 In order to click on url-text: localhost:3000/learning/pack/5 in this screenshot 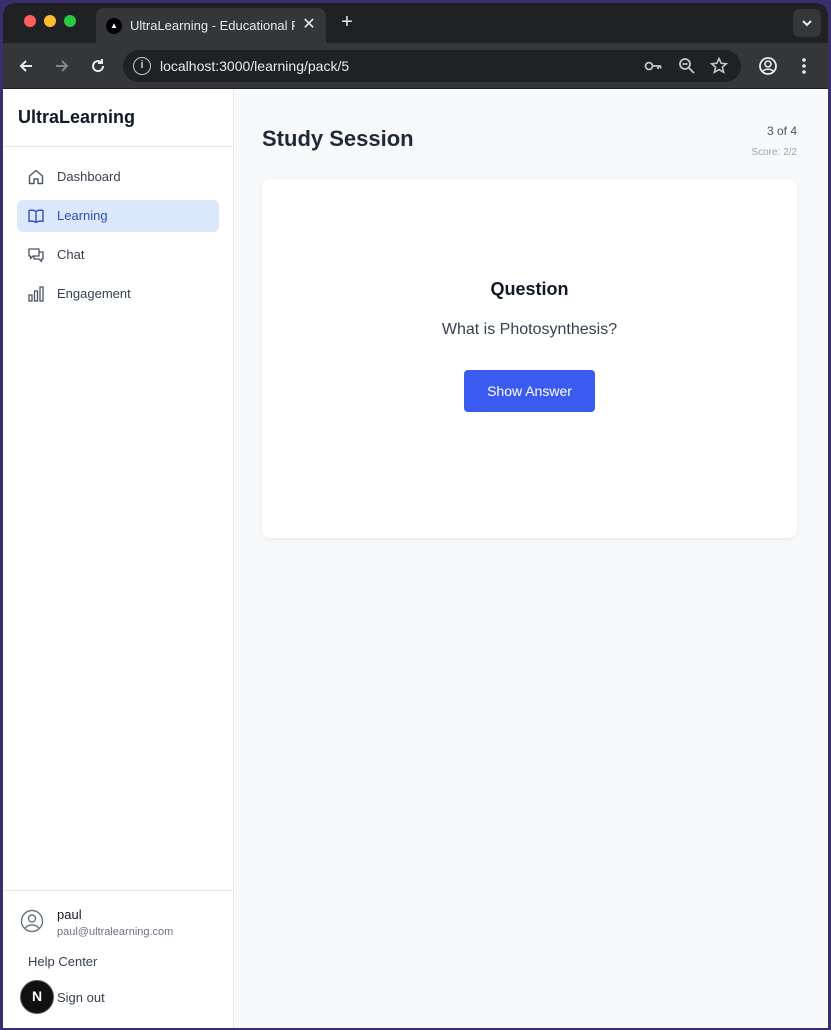, I will do `click(254, 66)`.